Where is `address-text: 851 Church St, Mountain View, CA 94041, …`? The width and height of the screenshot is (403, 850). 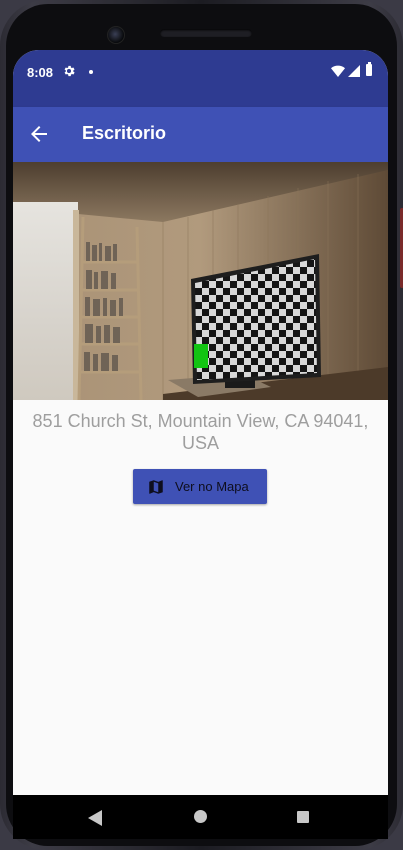 address-text: 851 Church St, Mountain View, CA 94041, … is located at coordinates (200, 432).